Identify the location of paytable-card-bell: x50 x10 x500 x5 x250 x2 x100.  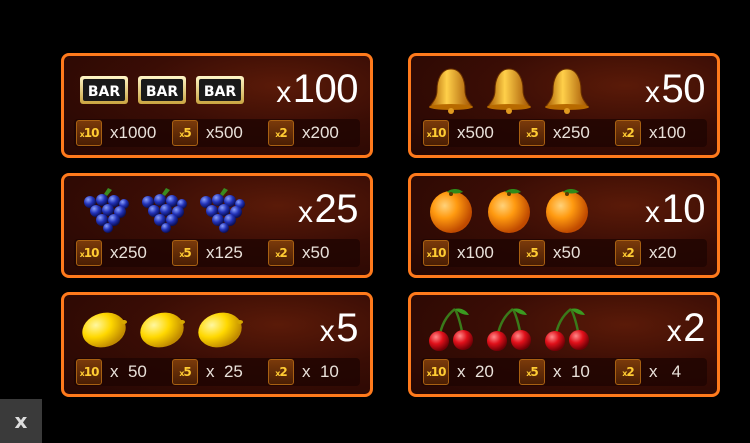
(564, 105).